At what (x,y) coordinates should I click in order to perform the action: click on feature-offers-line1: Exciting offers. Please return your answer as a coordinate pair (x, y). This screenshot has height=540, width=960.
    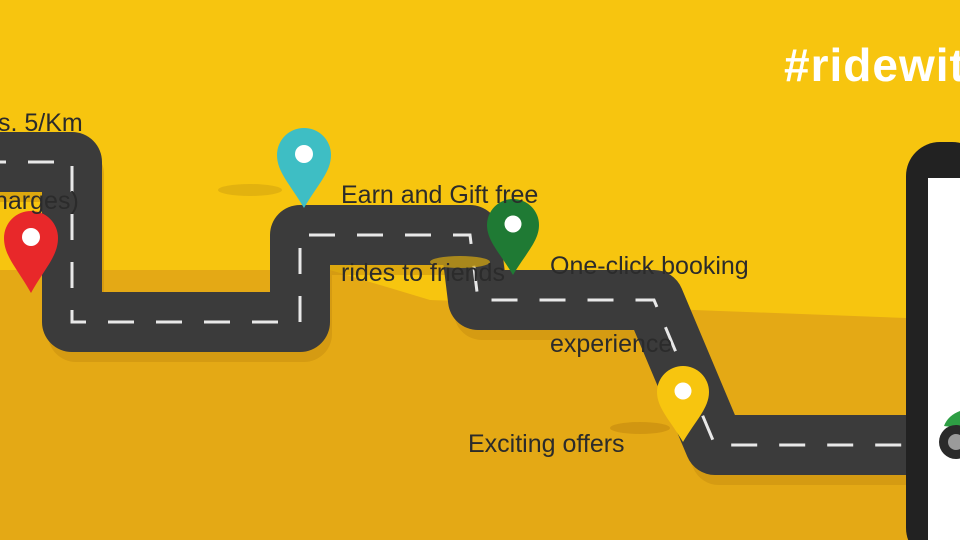
    Looking at the image, I should click on (546, 444).